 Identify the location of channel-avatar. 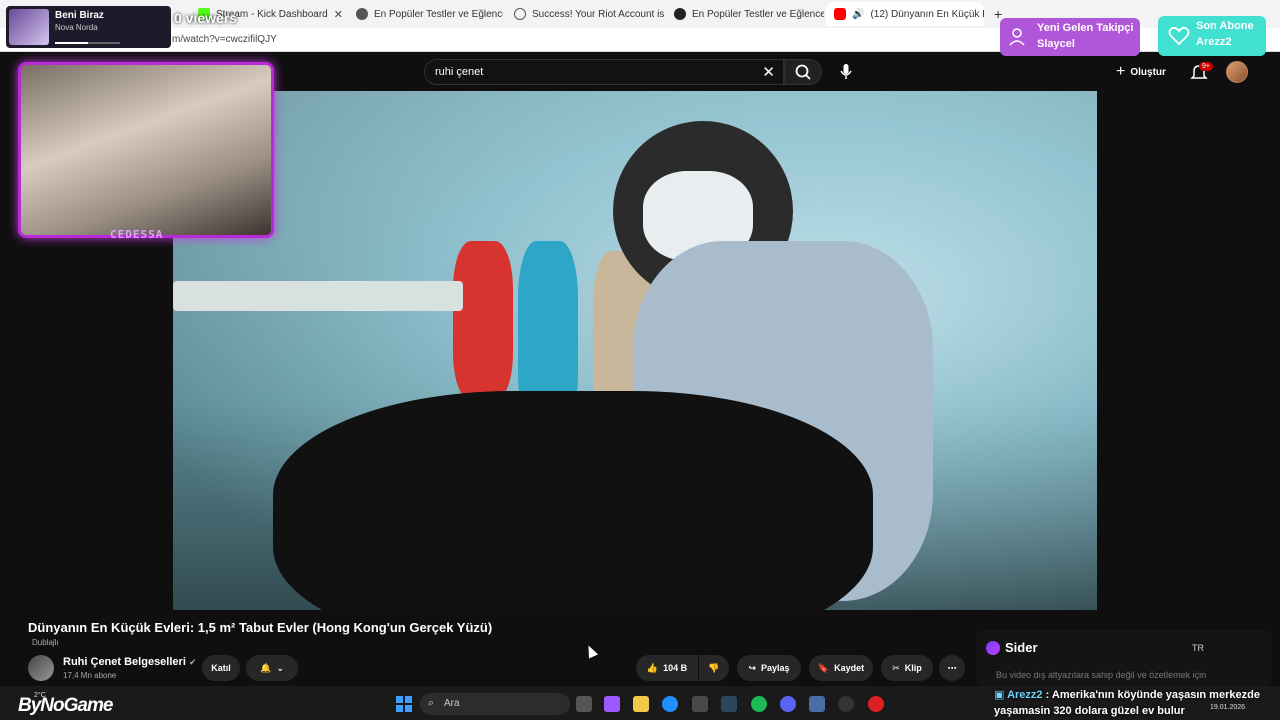
(41, 668).